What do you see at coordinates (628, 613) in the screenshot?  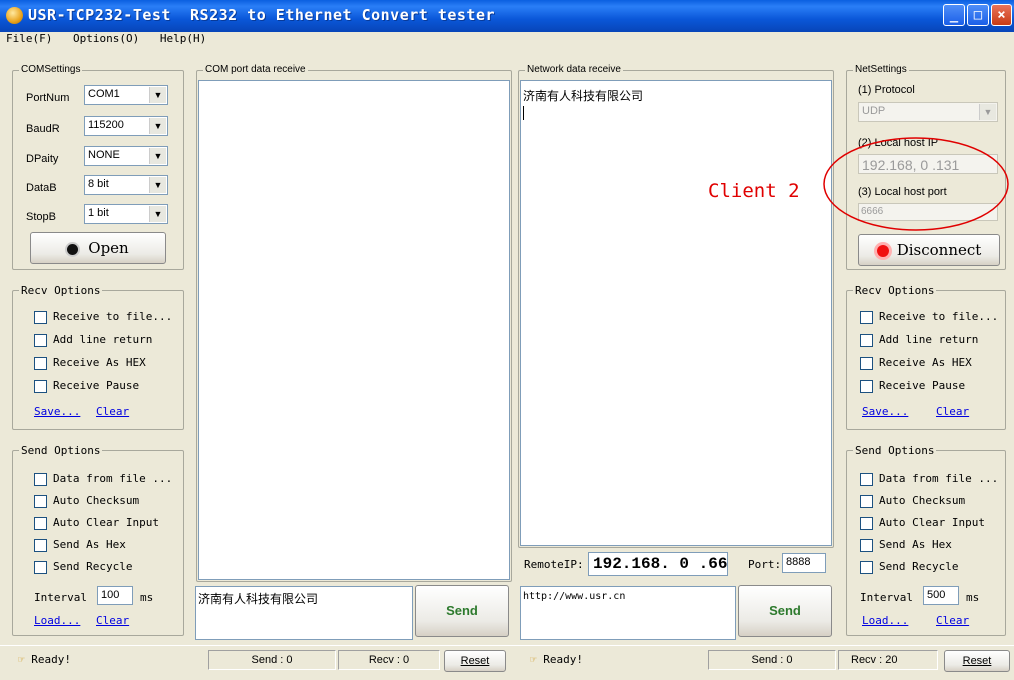 I see `net-send-input: http://www.usr.cn` at bounding box center [628, 613].